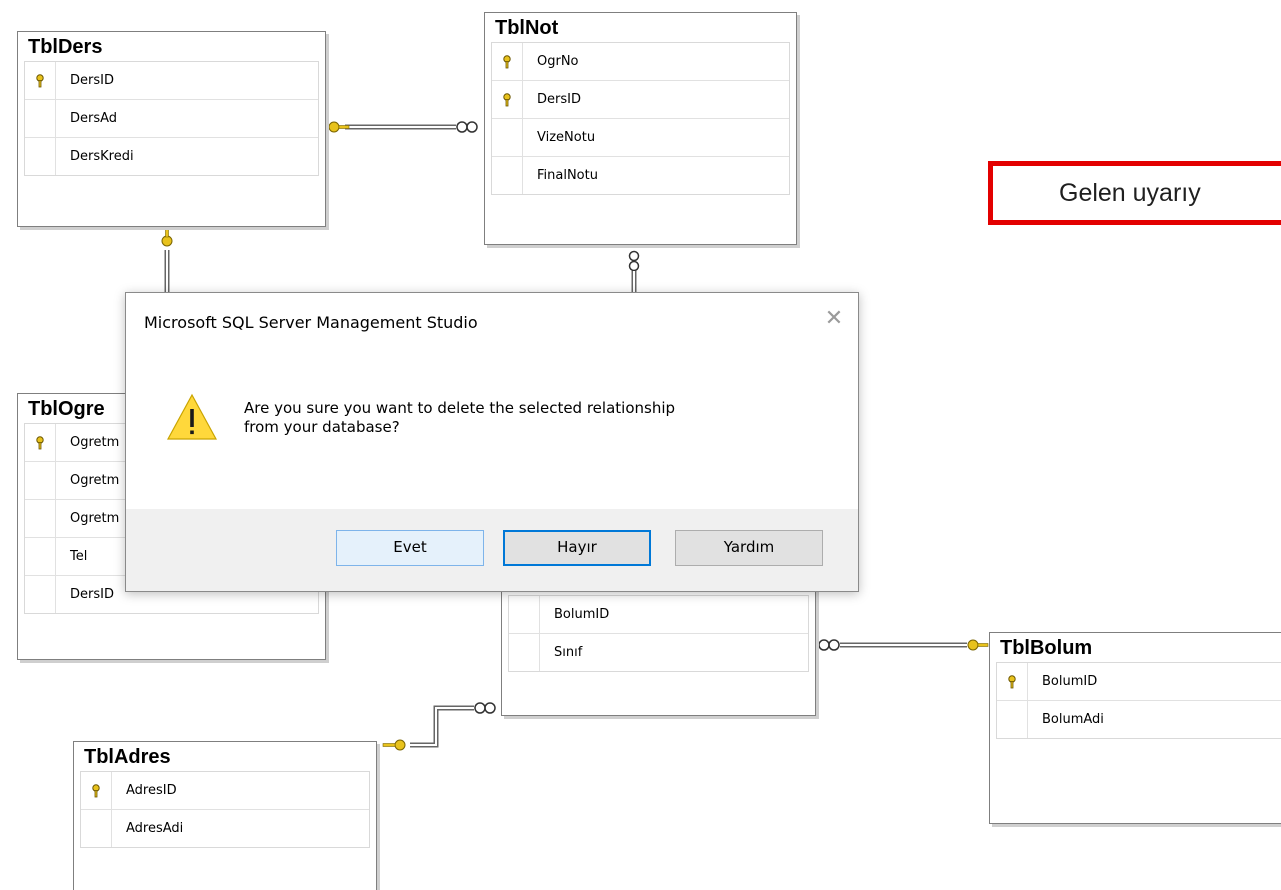 This screenshot has height=890, width=1281. I want to click on column-grid: OgrNo DersID VizeNotu FinalNotu, so click(640, 118).